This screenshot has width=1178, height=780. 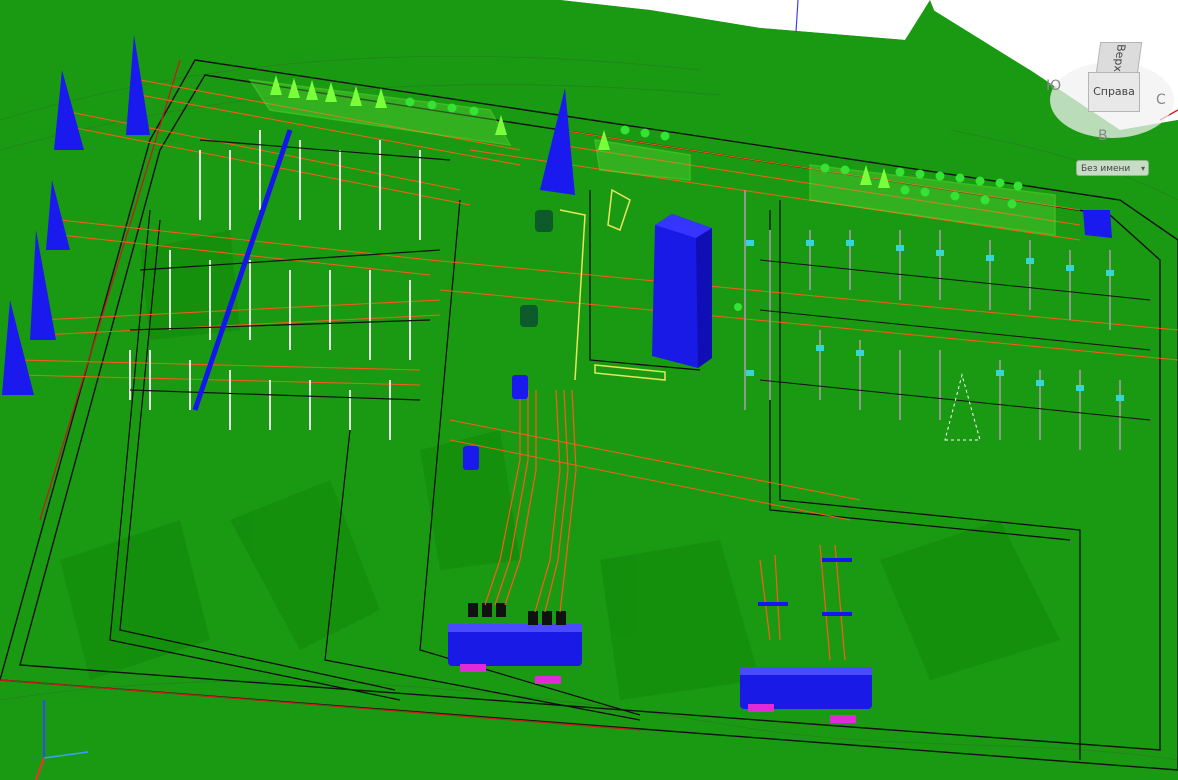 I want to click on view-cube-top-label: Верх, so click(x=1119, y=58).